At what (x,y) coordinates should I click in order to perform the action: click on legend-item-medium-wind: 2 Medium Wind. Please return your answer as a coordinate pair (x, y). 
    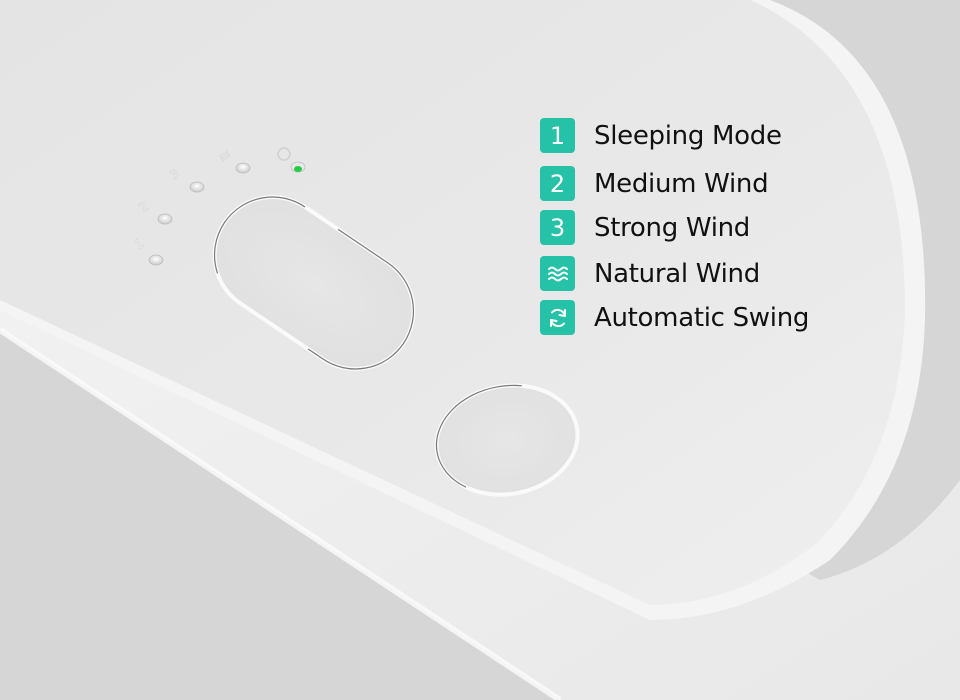
    Looking at the image, I should click on (654, 183).